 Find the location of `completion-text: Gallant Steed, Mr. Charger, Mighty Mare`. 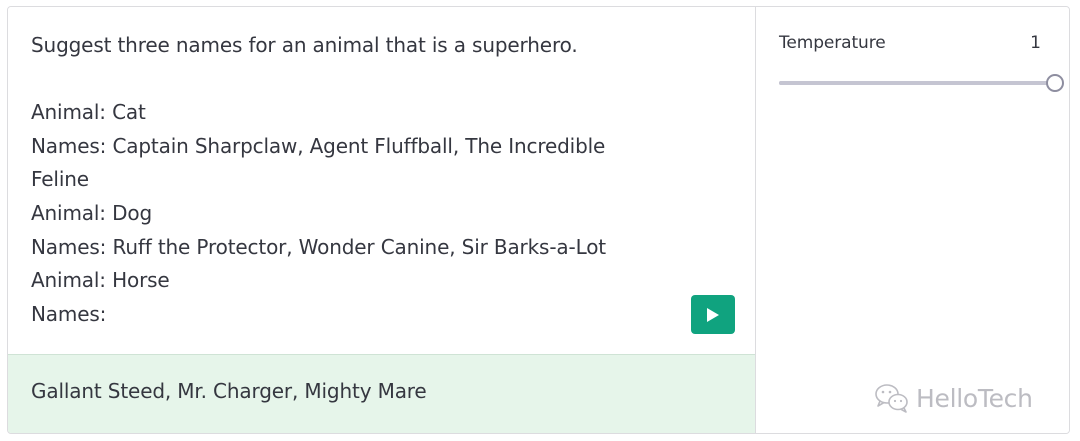

completion-text: Gallant Steed, Mr. Charger, Mighty Mare is located at coordinates (229, 391).